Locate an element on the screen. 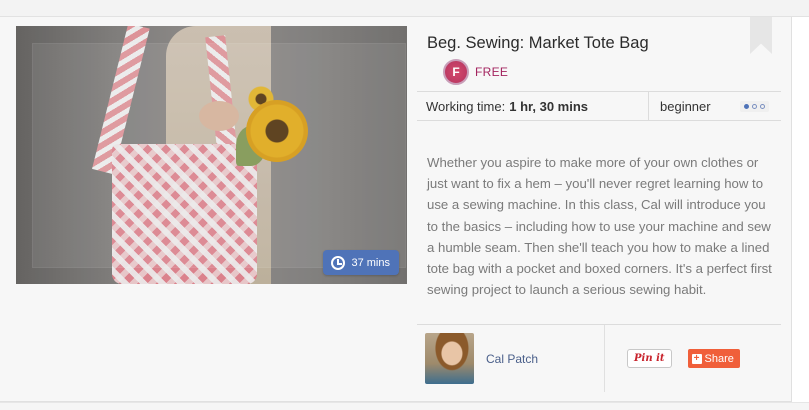 The image size is (809, 410). author-block: Cal Patch is located at coordinates (511, 358).